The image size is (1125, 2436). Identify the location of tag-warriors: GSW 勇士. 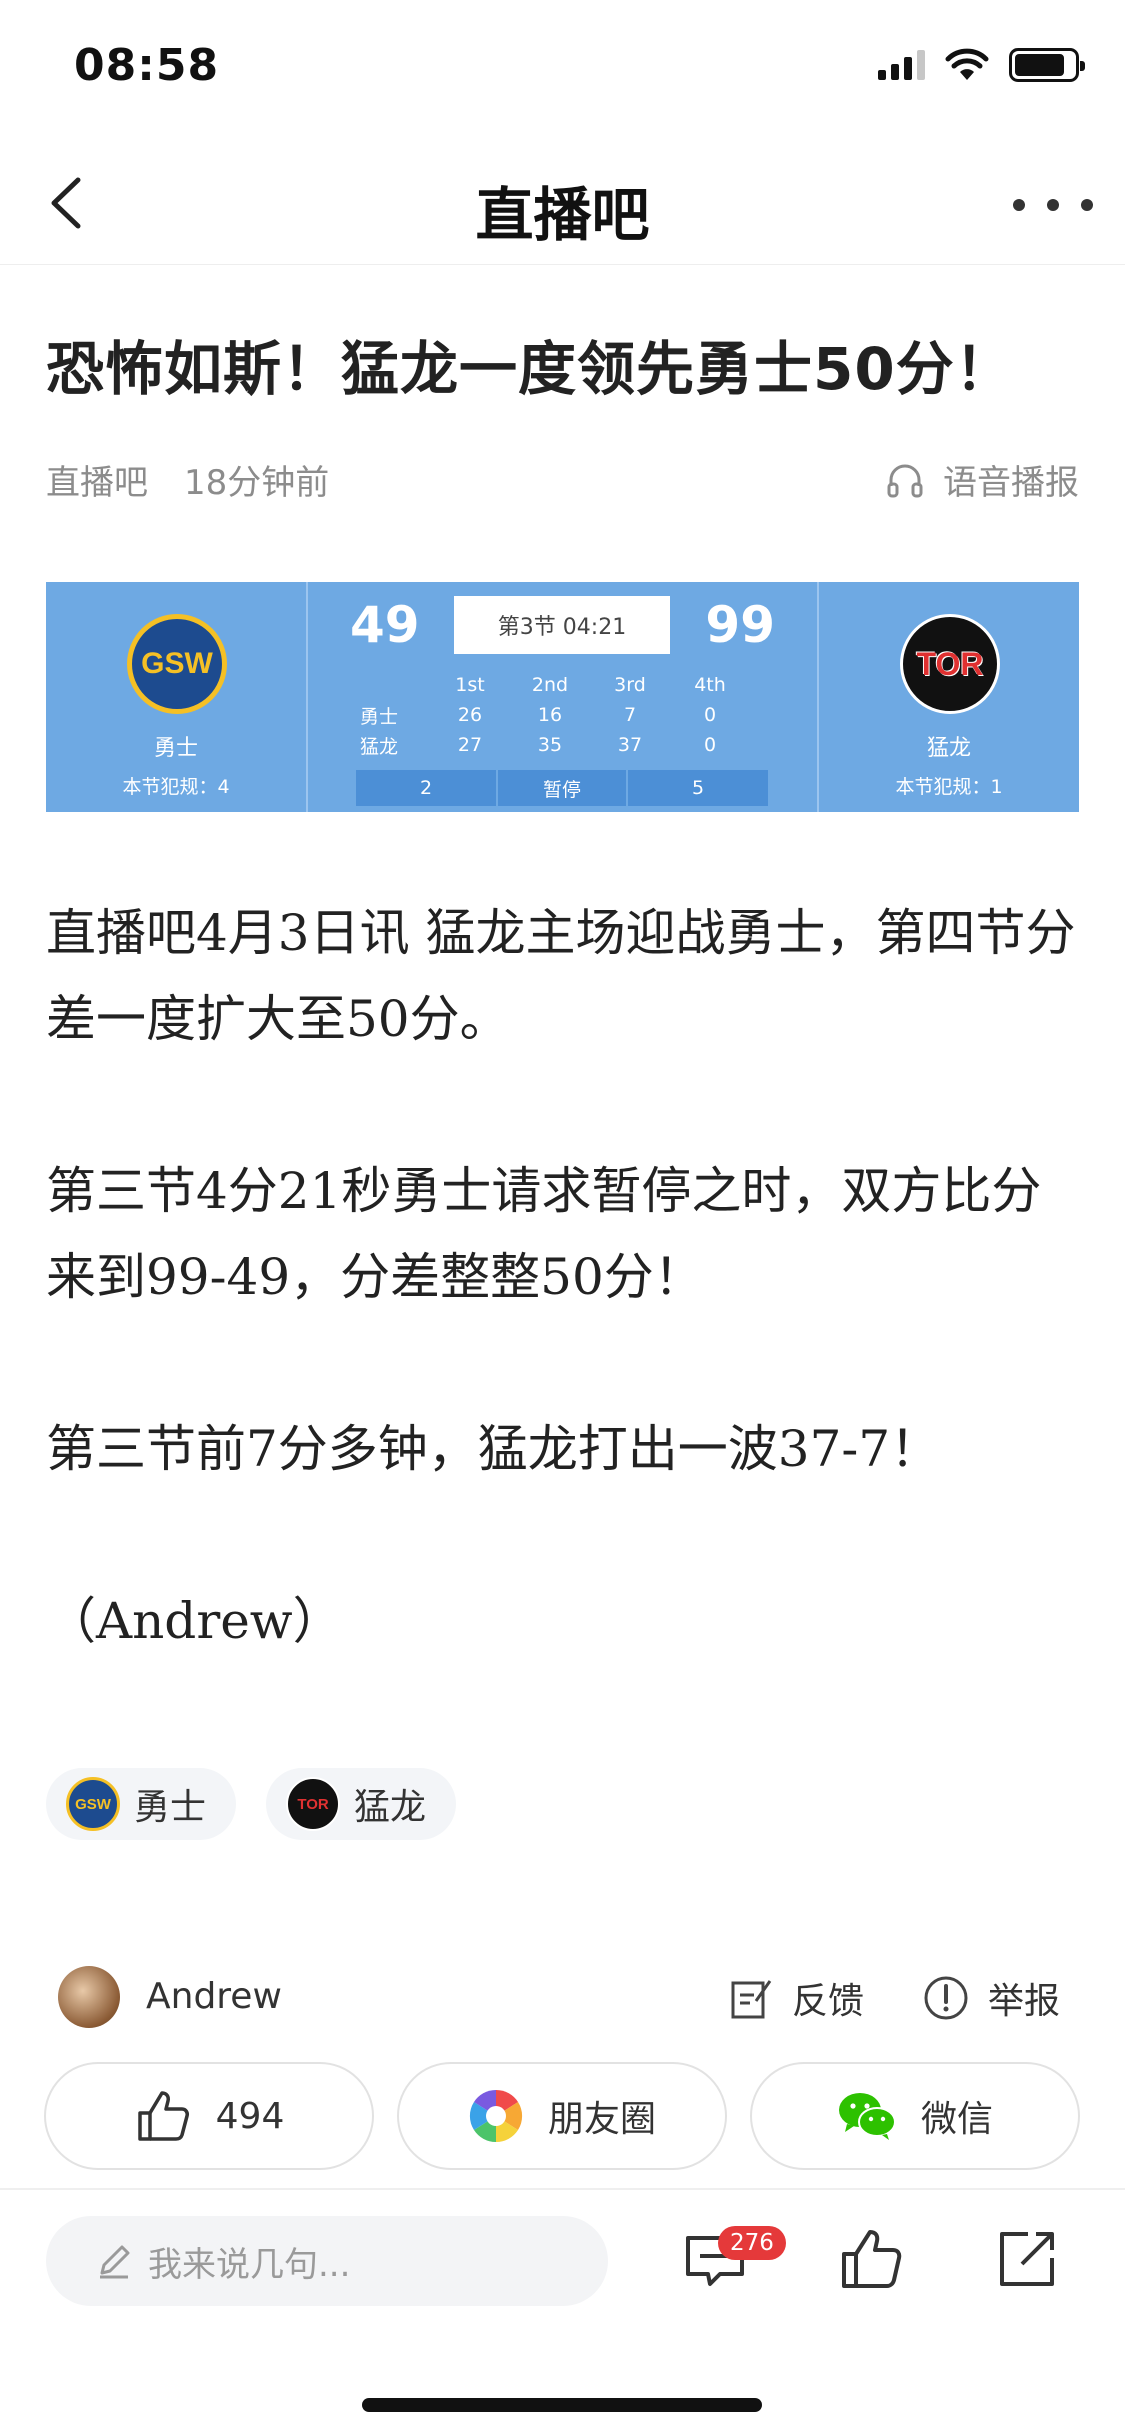
(141, 1804).